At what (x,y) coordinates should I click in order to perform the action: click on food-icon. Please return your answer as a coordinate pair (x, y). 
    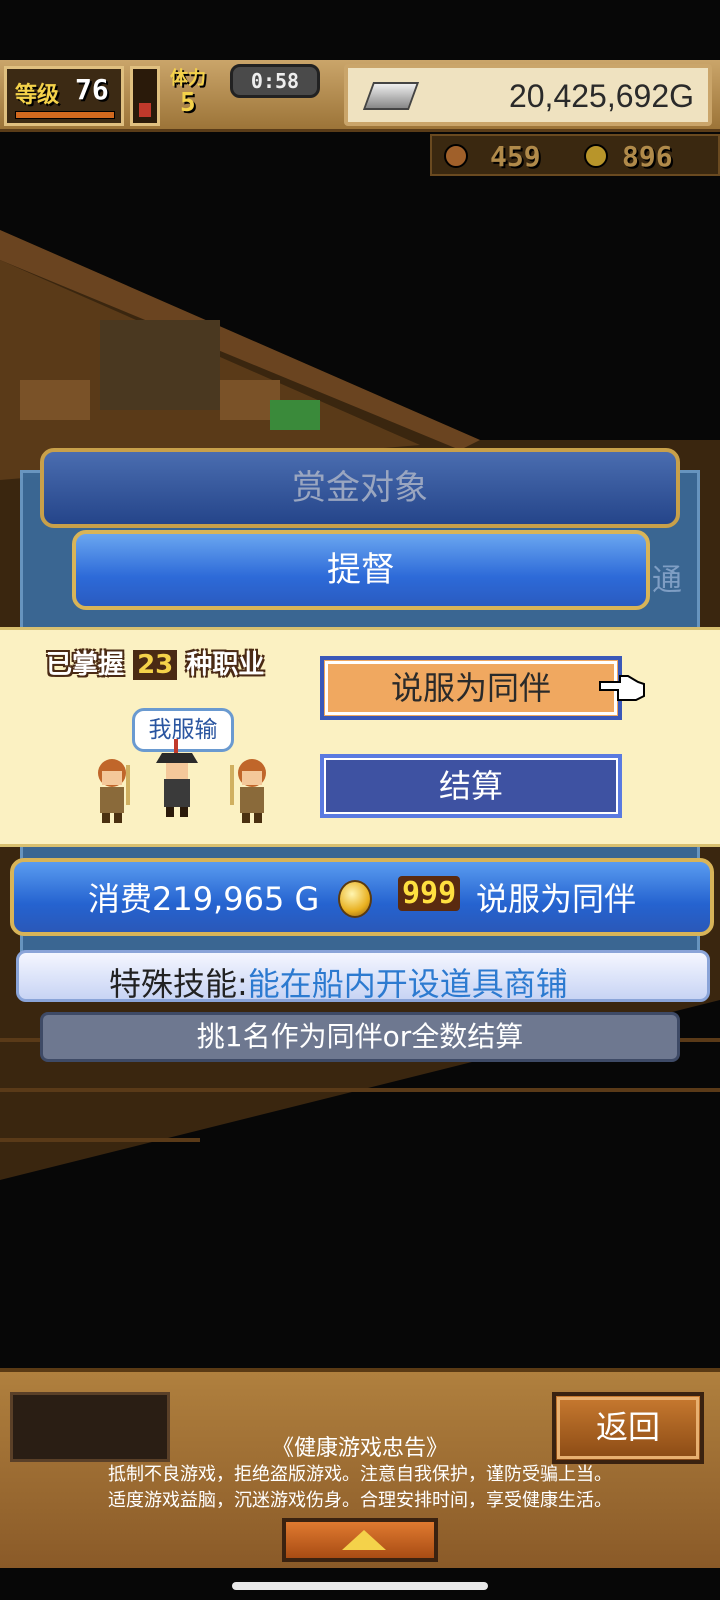
    Looking at the image, I should click on (456, 156).